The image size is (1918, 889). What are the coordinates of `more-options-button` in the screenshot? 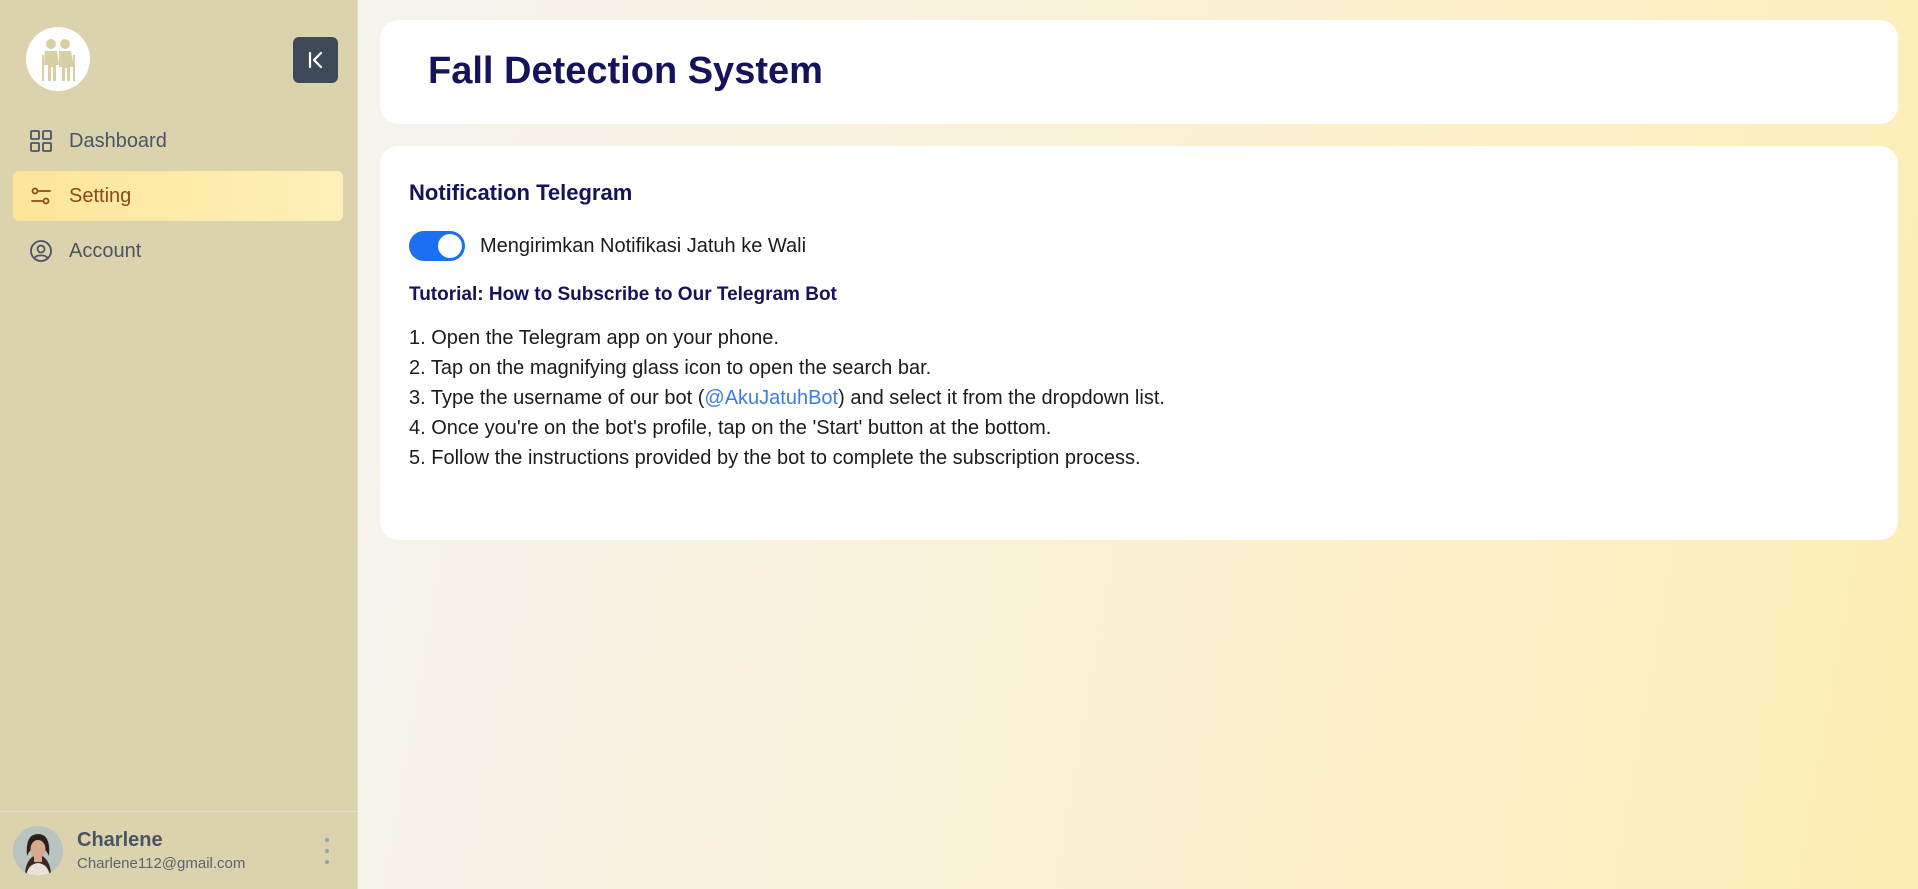 It's located at (327, 851).